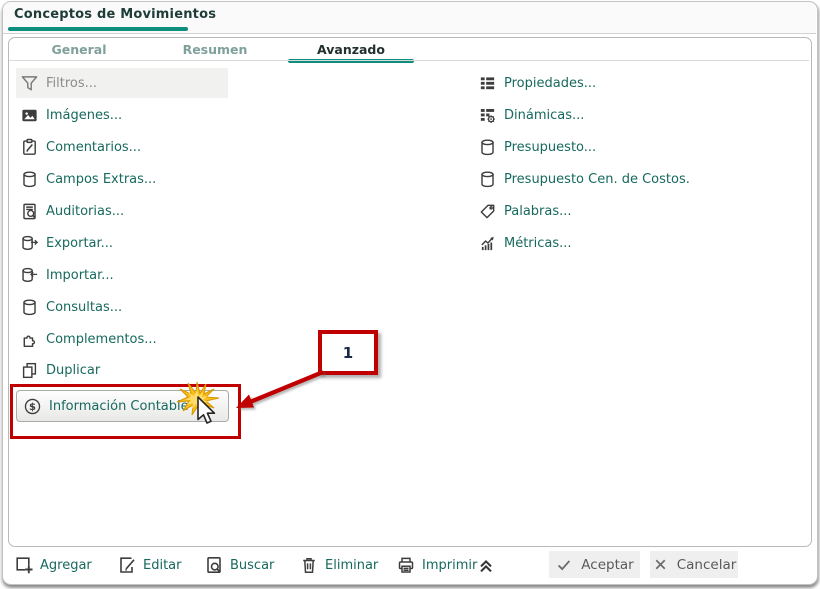 Image resolution: width=820 pixels, height=589 pixels. What do you see at coordinates (406, 565) in the screenshot?
I see `printer-icon` at bounding box center [406, 565].